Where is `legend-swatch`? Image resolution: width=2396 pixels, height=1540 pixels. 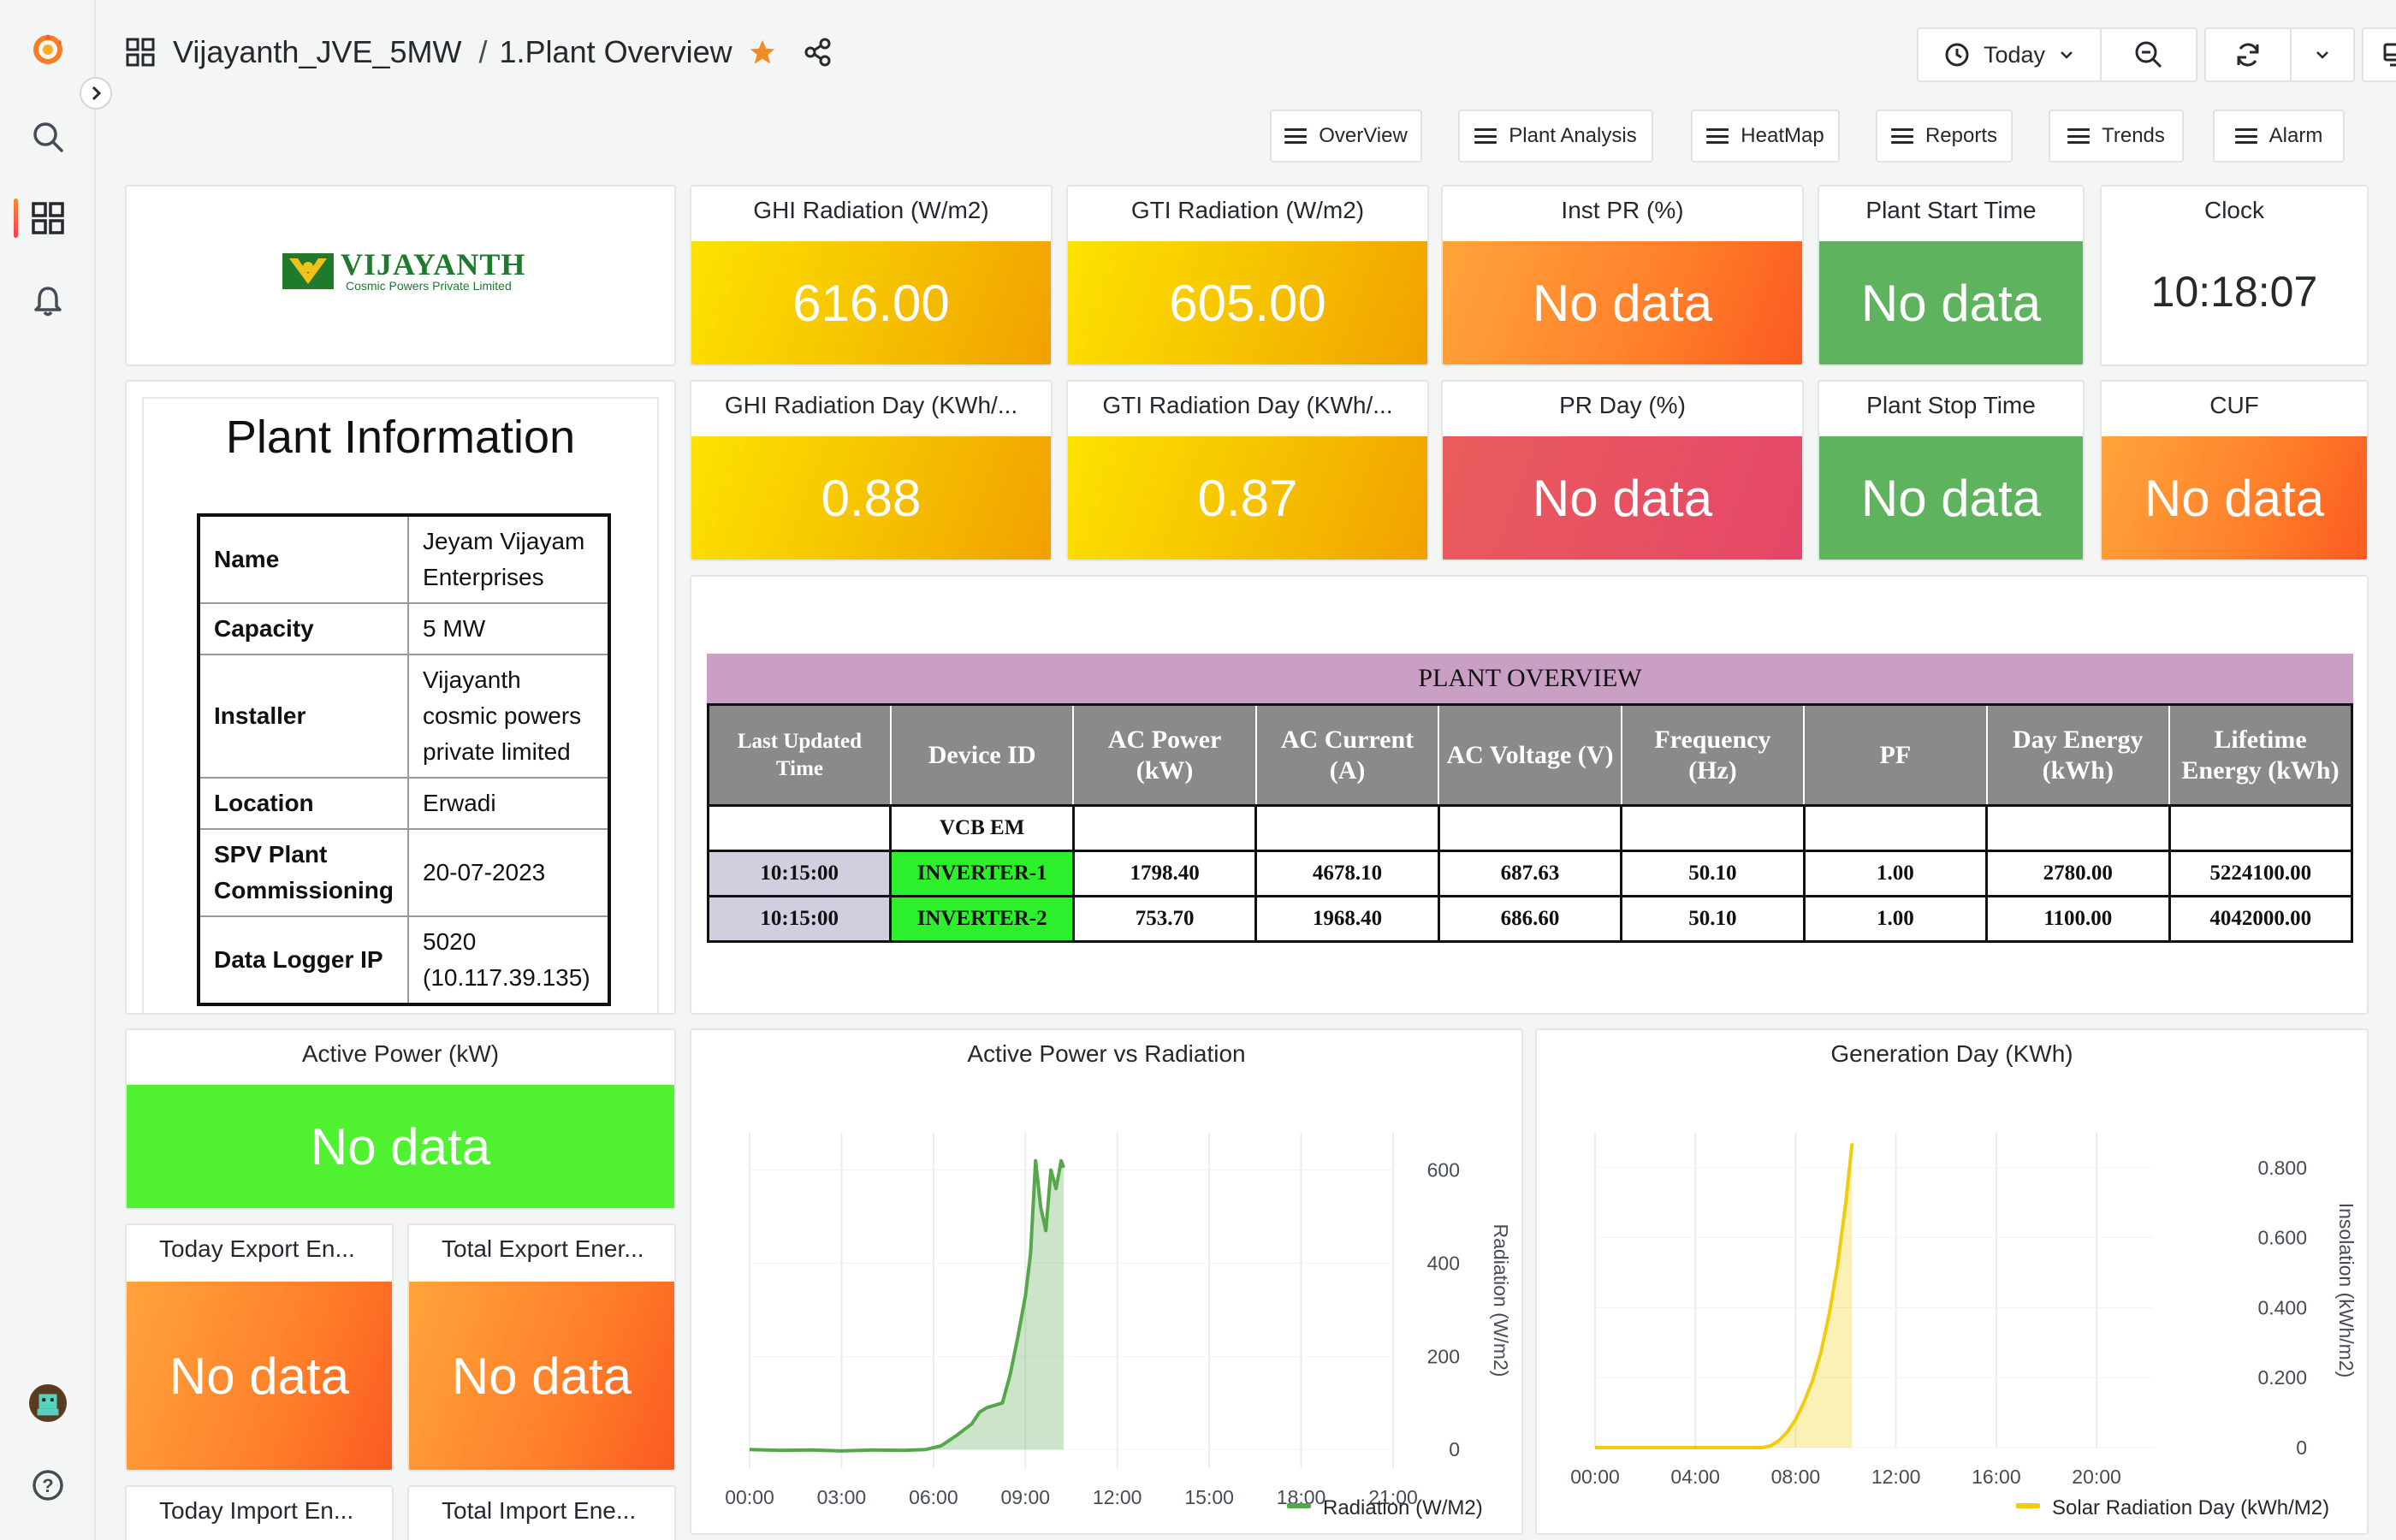
legend-swatch is located at coordinates (2028, 1505).